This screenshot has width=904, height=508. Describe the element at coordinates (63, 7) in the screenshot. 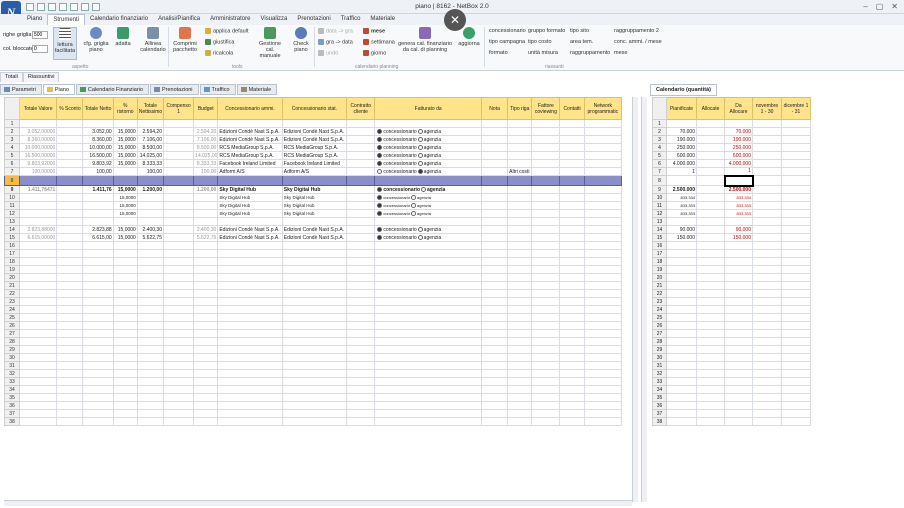

I see `print-icon` at that location.